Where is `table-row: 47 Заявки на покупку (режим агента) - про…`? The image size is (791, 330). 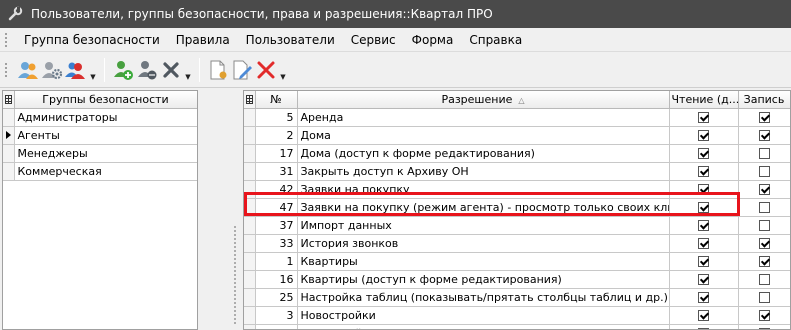 table-row: 47 Заявки на покупку (режим агента) - про… is located at coordinates (517, 207).